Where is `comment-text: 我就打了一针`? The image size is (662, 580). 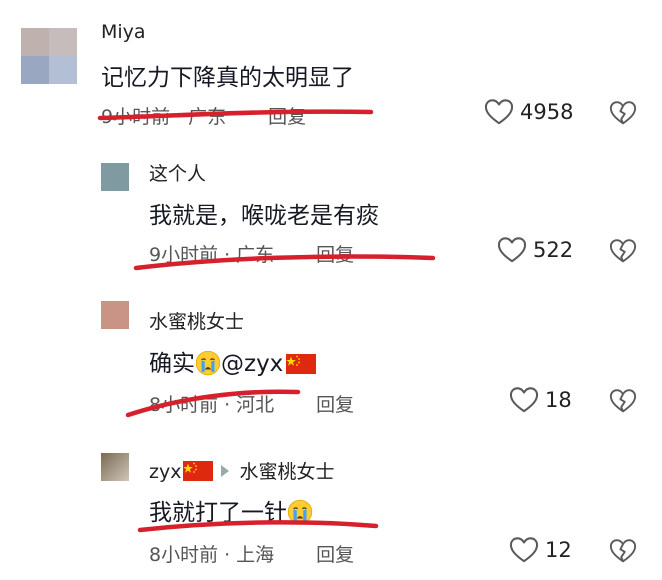
comment-text: 我就打了一针 is located at coordinates (231, 510).